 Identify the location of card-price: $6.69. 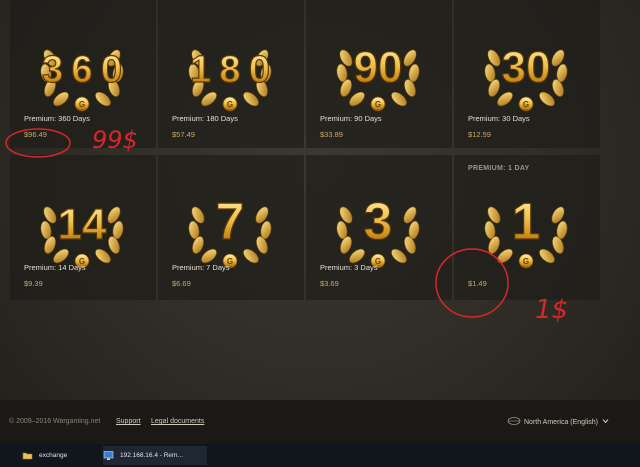
(181, 283).